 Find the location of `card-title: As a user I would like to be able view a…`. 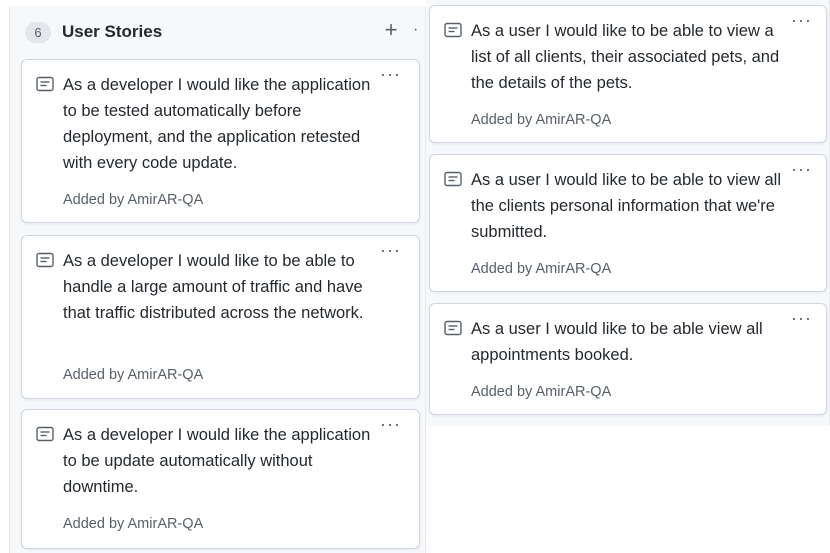

card-title: As a user I would like to be able view a… is located at coordinates (627, 342).